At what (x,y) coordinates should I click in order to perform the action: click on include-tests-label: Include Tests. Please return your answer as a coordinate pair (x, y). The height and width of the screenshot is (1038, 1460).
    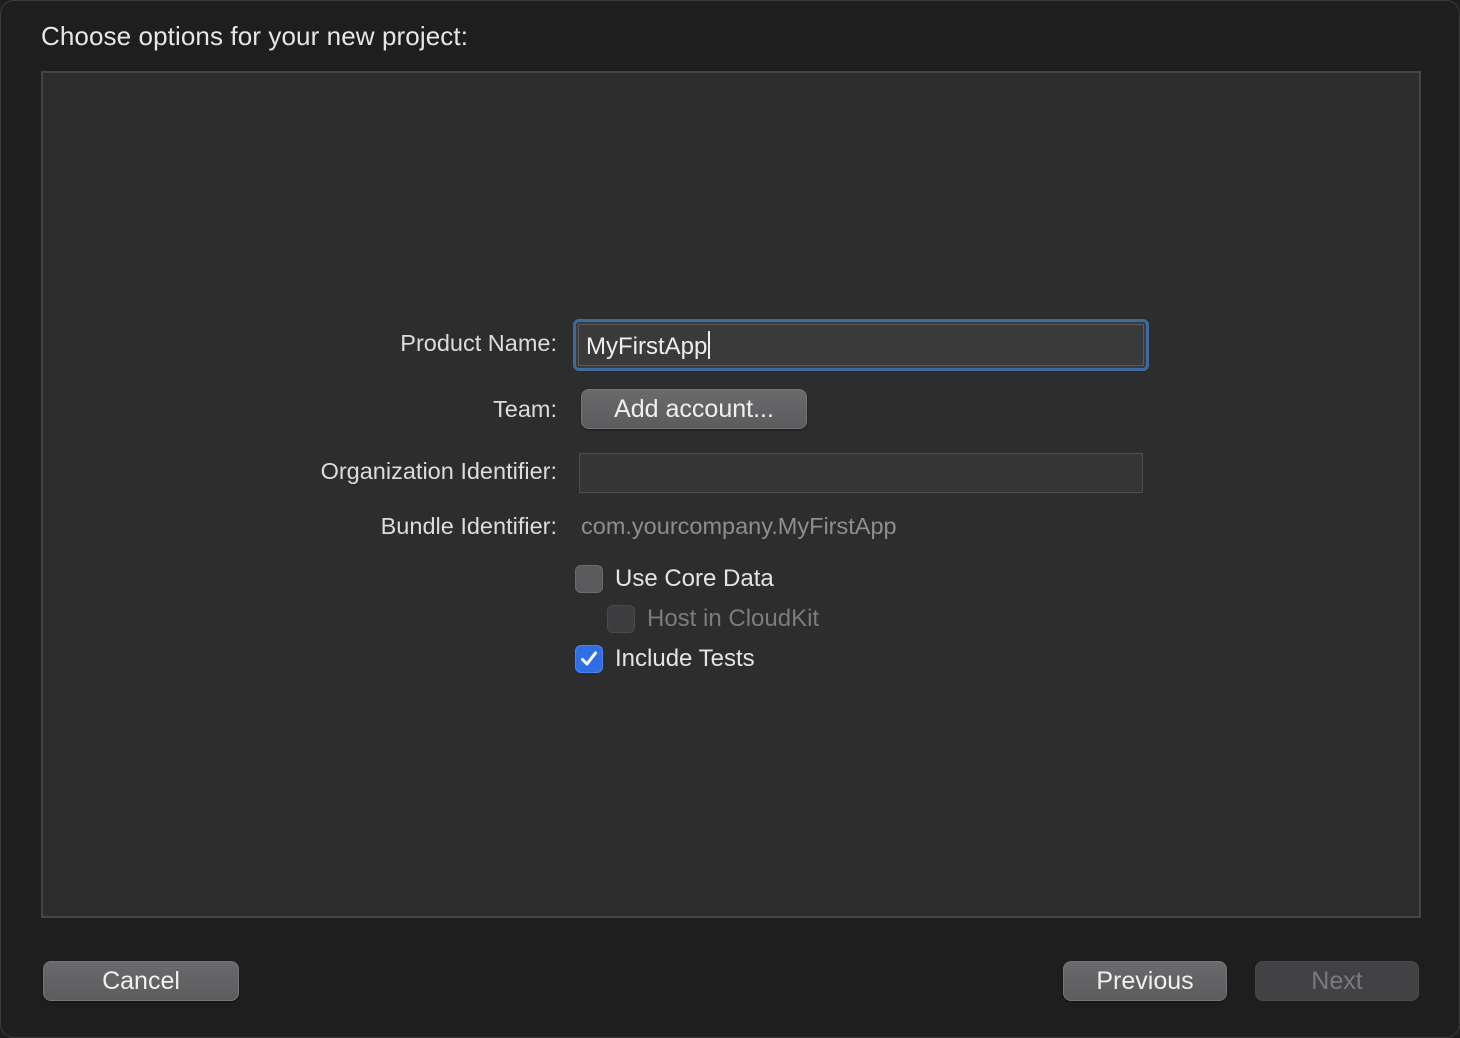
    Looking at the image, I should click on (685, 659).